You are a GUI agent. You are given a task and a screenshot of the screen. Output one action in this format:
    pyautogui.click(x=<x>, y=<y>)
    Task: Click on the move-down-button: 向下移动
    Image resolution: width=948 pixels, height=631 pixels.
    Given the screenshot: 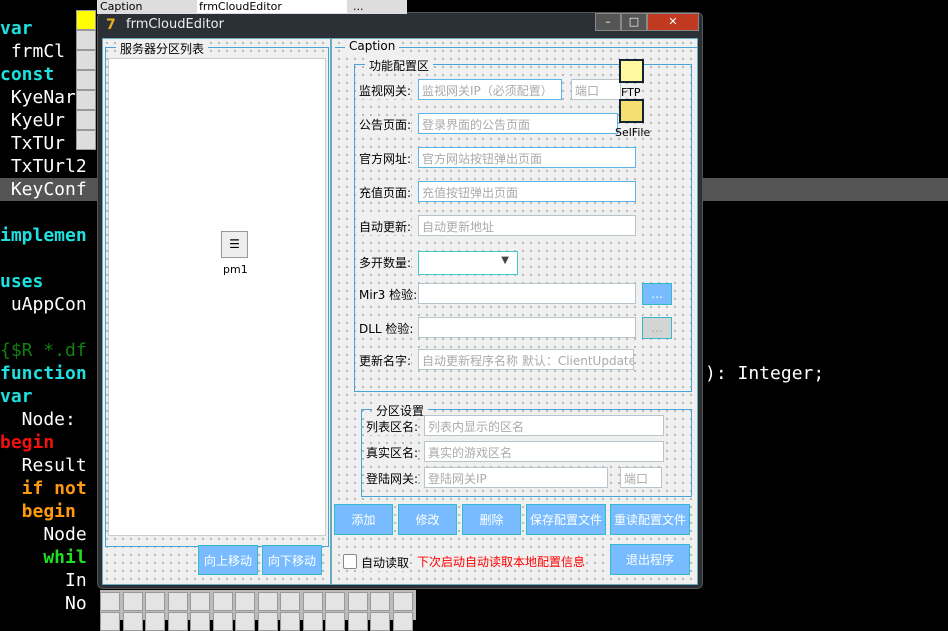 What is the action you would take?
    pyautogui.click(x=292, y=560)
    